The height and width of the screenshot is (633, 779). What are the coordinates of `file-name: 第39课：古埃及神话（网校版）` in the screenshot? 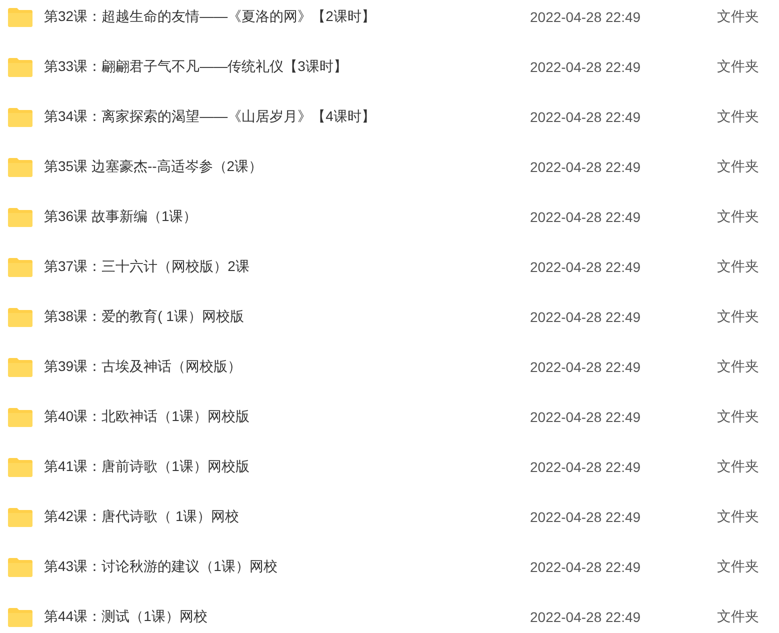 It's located at (287, 367).